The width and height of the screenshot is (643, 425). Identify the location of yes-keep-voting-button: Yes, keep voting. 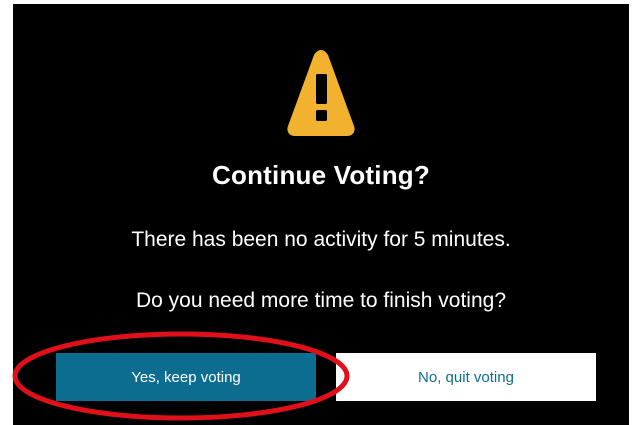
(186, 377).